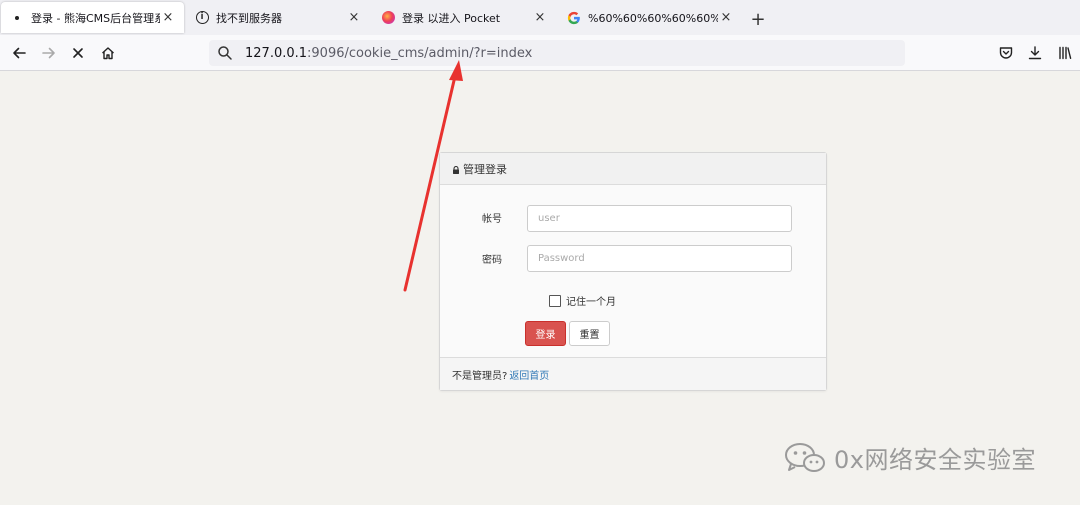 This screenshot has height=505, width=1080. I want to click on panel-header: 管理登录, so click(633, 169).